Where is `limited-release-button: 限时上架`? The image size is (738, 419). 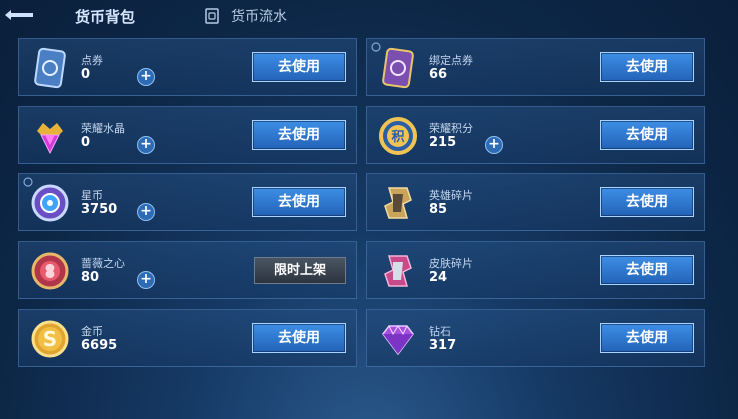 limited-release-button: 限时上架 is located at coordinates (300, 270).